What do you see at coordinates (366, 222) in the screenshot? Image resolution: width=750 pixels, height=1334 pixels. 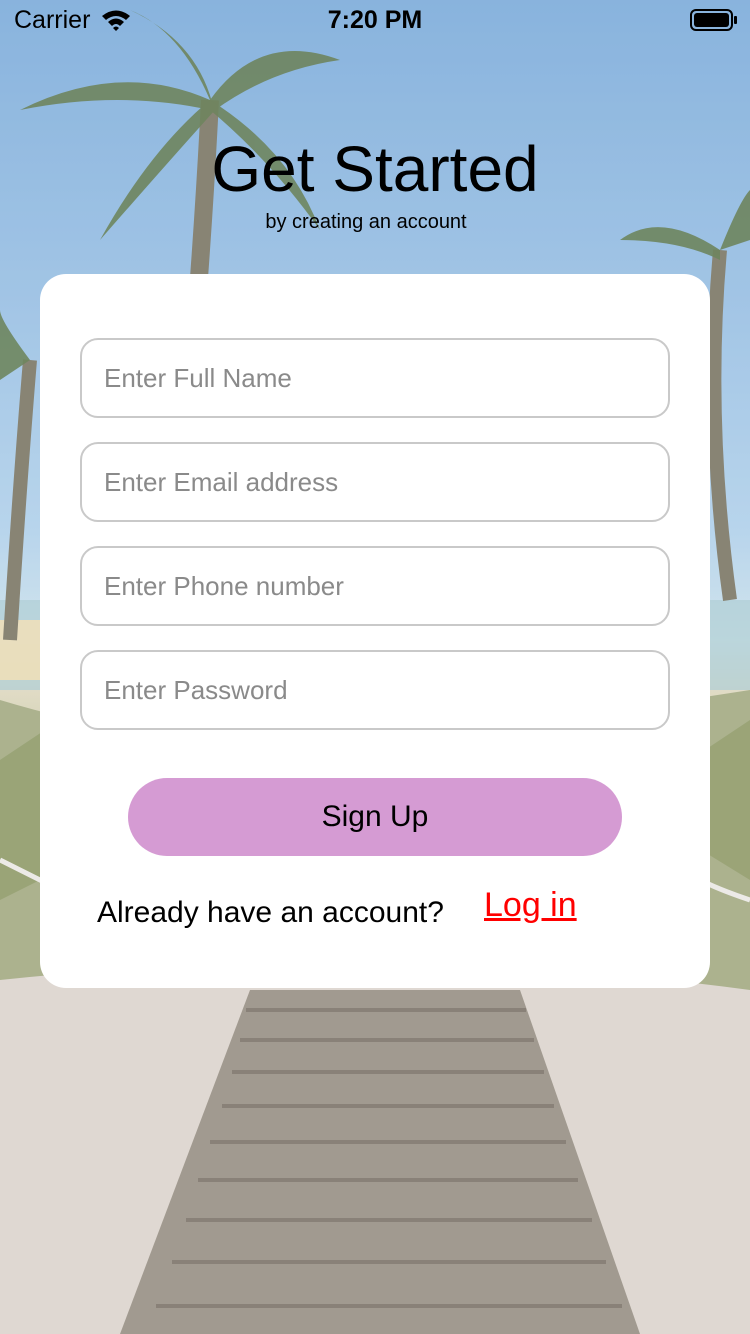 I see `page-subtitle: by creating an account` at bounding box center [366, 222].